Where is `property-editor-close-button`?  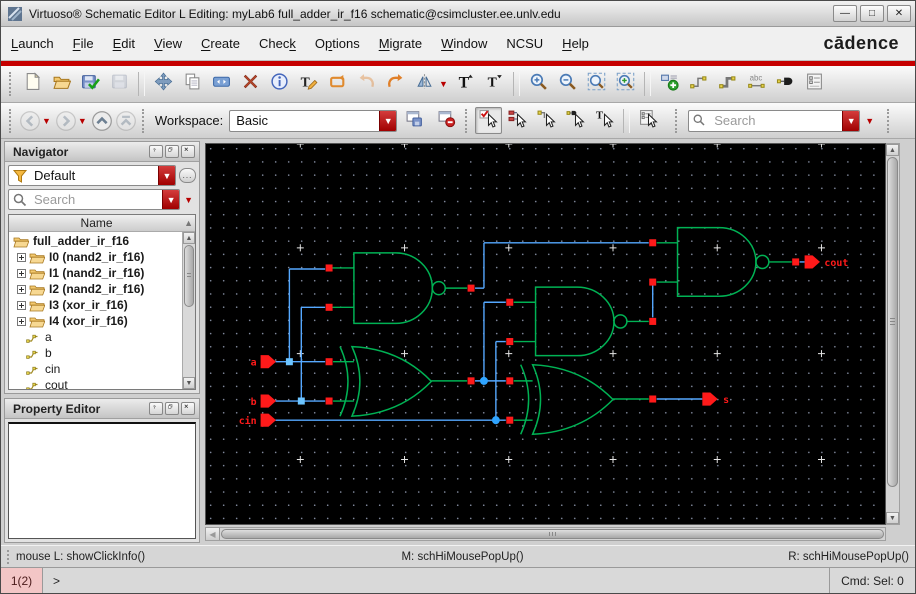
property-editor-close-button is located at coordinates (188, 408).